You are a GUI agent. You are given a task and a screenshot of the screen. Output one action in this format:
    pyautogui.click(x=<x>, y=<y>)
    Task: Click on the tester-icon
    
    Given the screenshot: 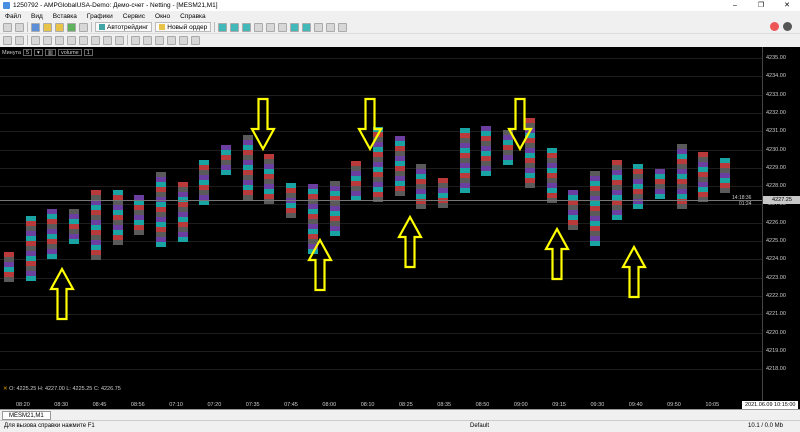 What is the action you would take?
    pyautogui.click(x=83, y=27)
    